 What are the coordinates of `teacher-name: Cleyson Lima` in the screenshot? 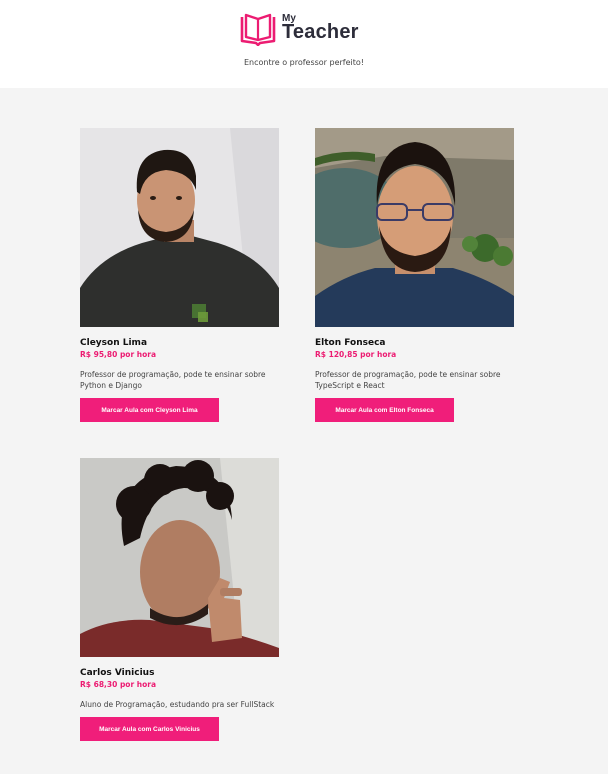 It's located at (114, 343).